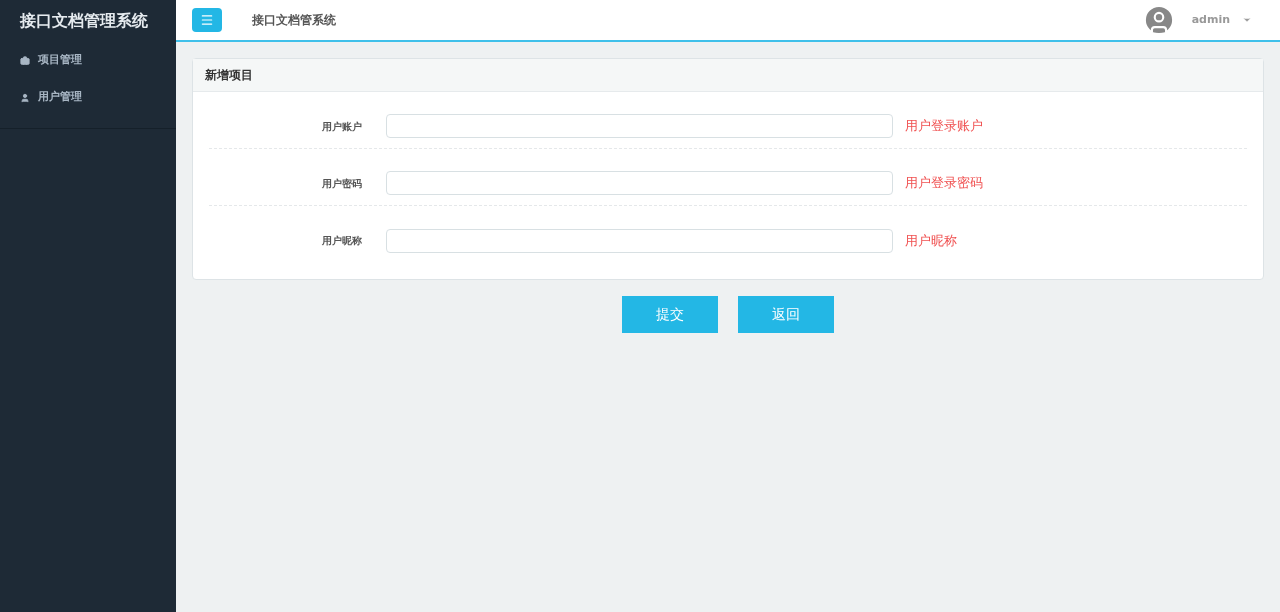 Image resolution: width=1280 pixels, height=612 pixels. Describe the element at coordinates (25, 97) in the screenshot. I see `user-icon` at that location.